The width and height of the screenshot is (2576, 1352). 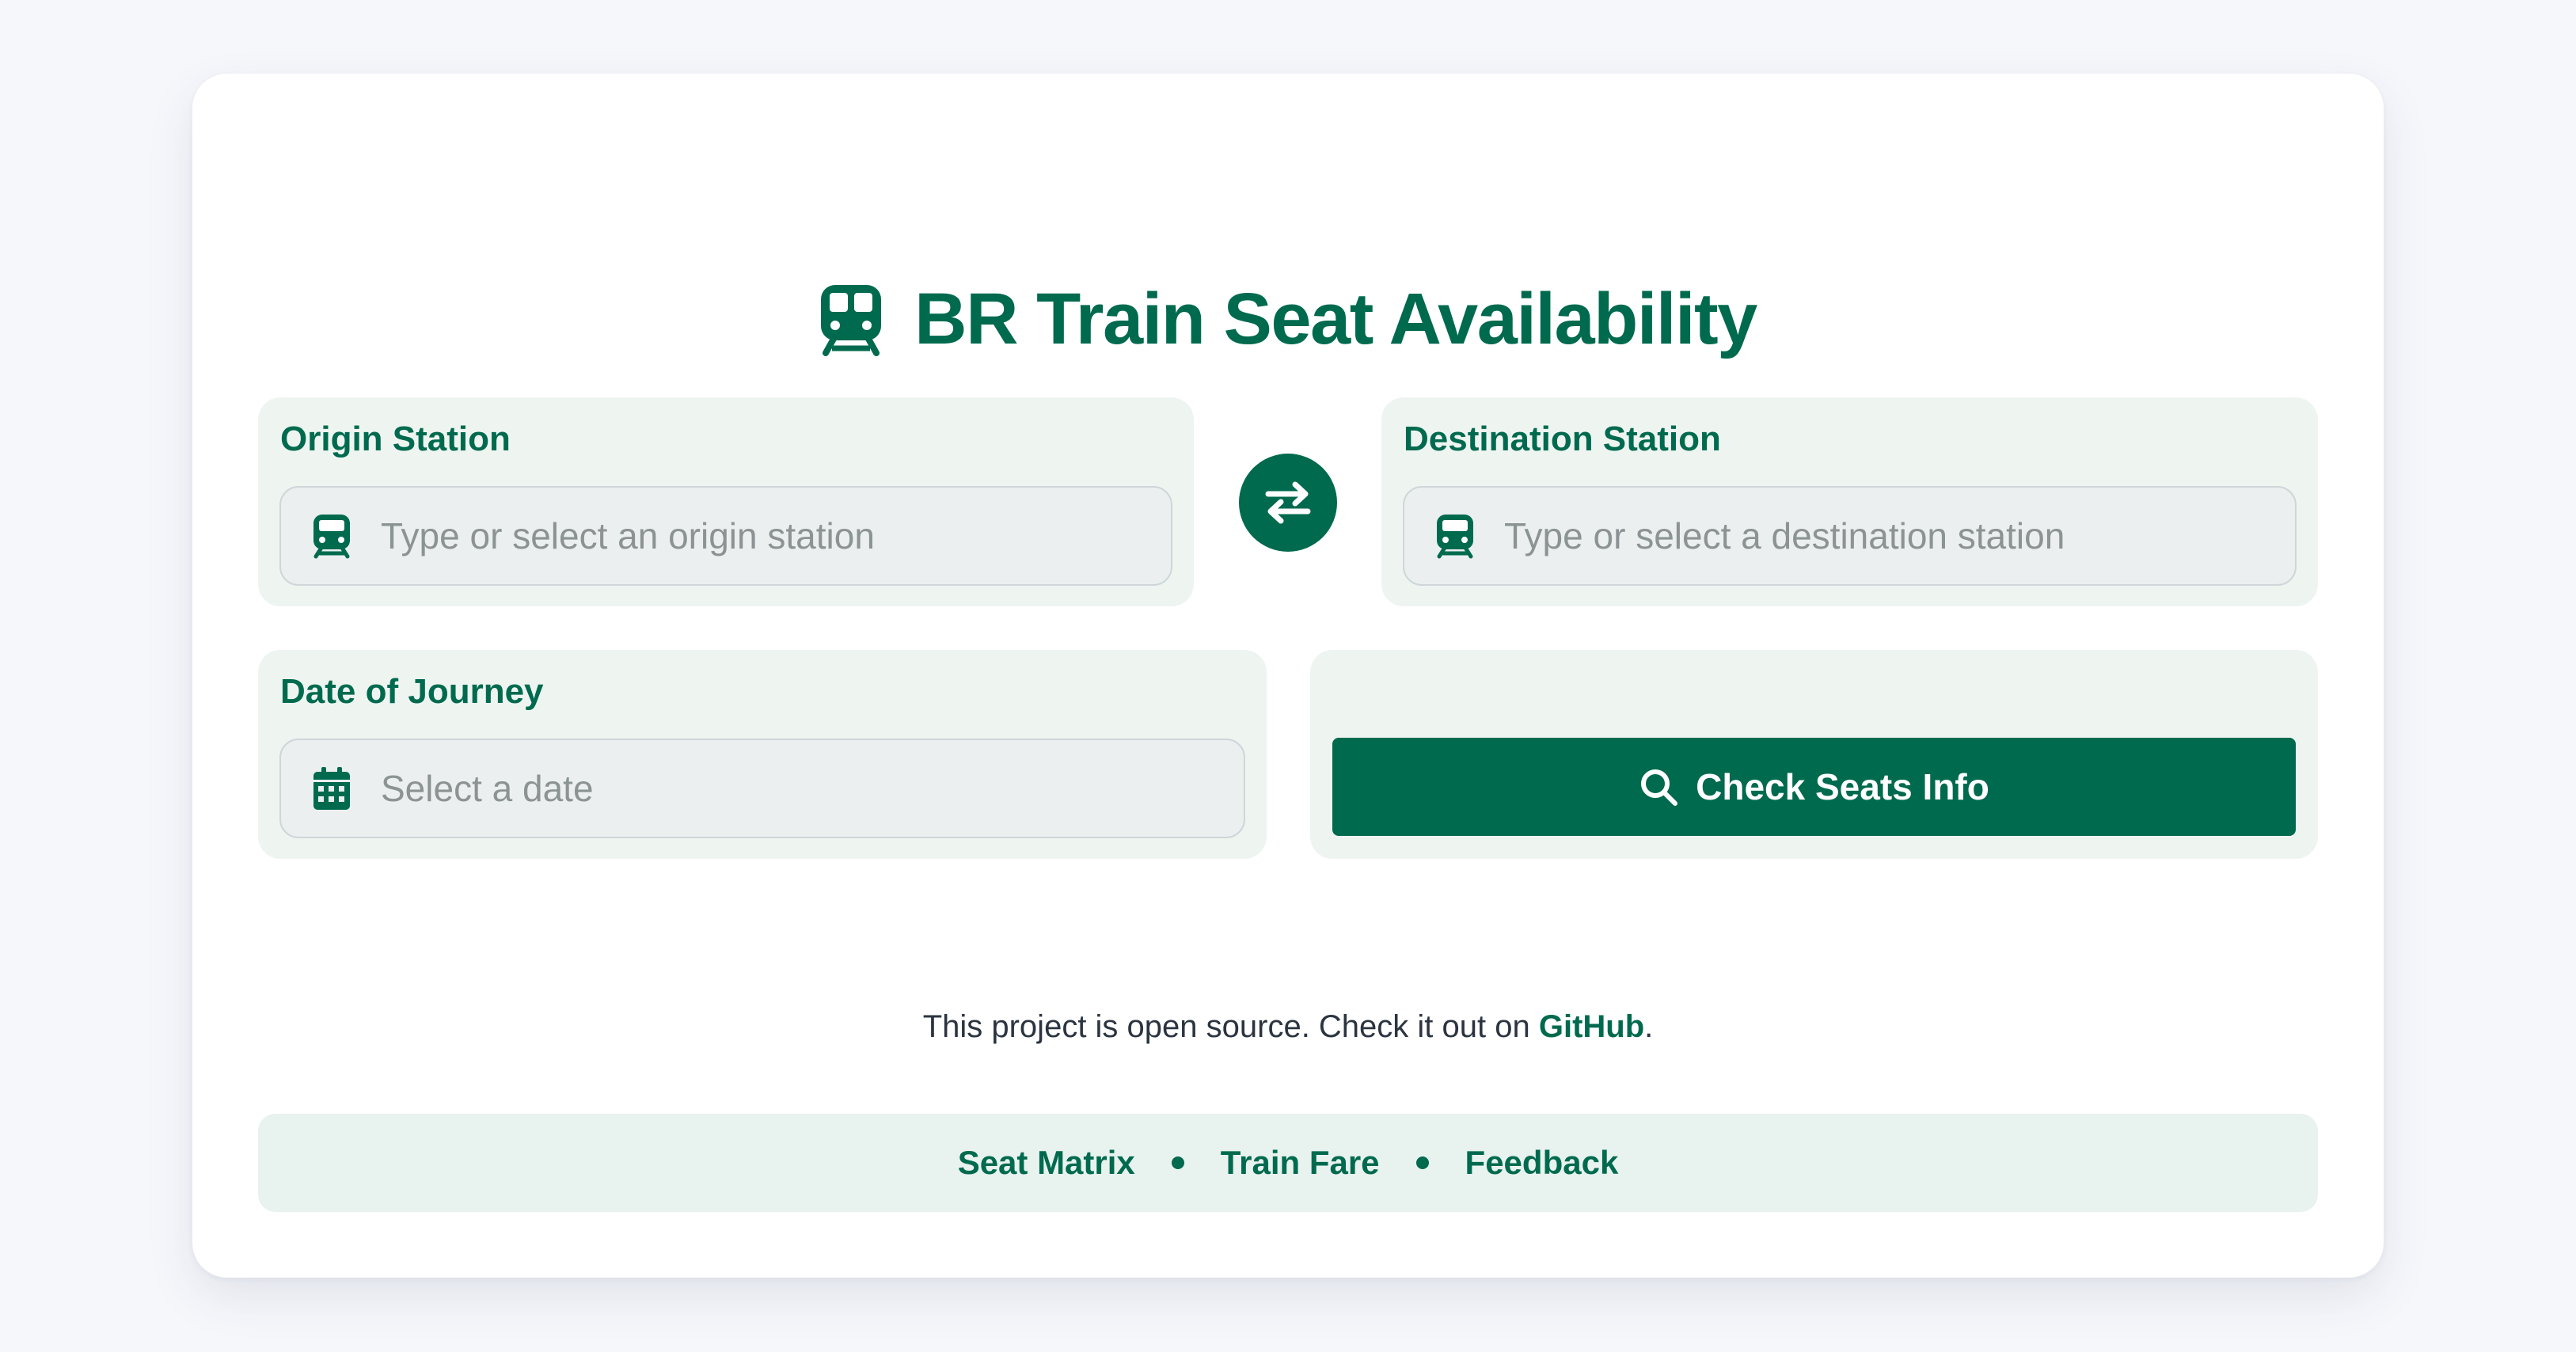 I want to click on destination-input, so click(x=1899, y=536).